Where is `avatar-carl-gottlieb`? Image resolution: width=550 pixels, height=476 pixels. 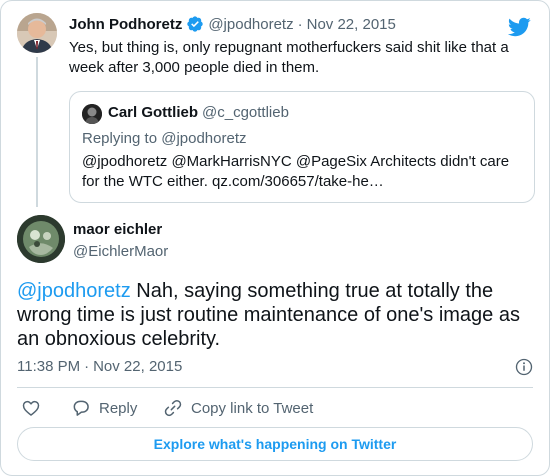 avatar-carl-gottlieb is located at coordinates (92, 114).